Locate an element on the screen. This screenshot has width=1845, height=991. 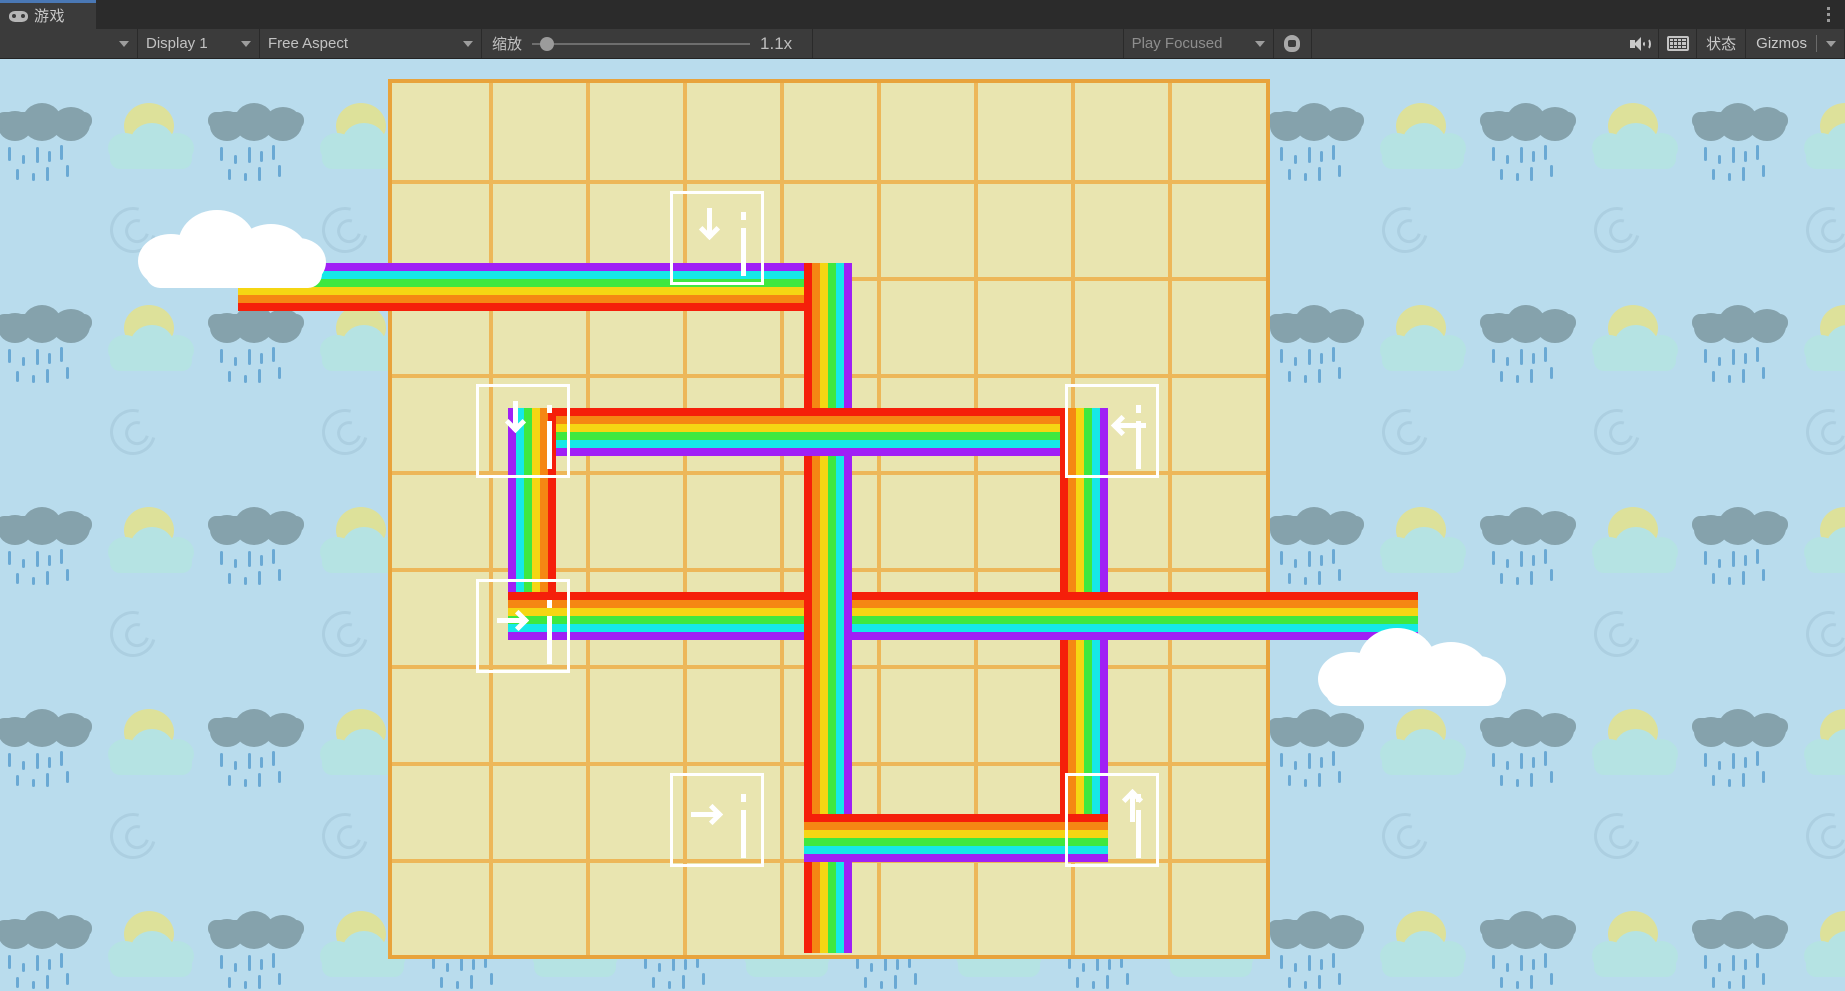
divider is located at coordinates (1816, 43).